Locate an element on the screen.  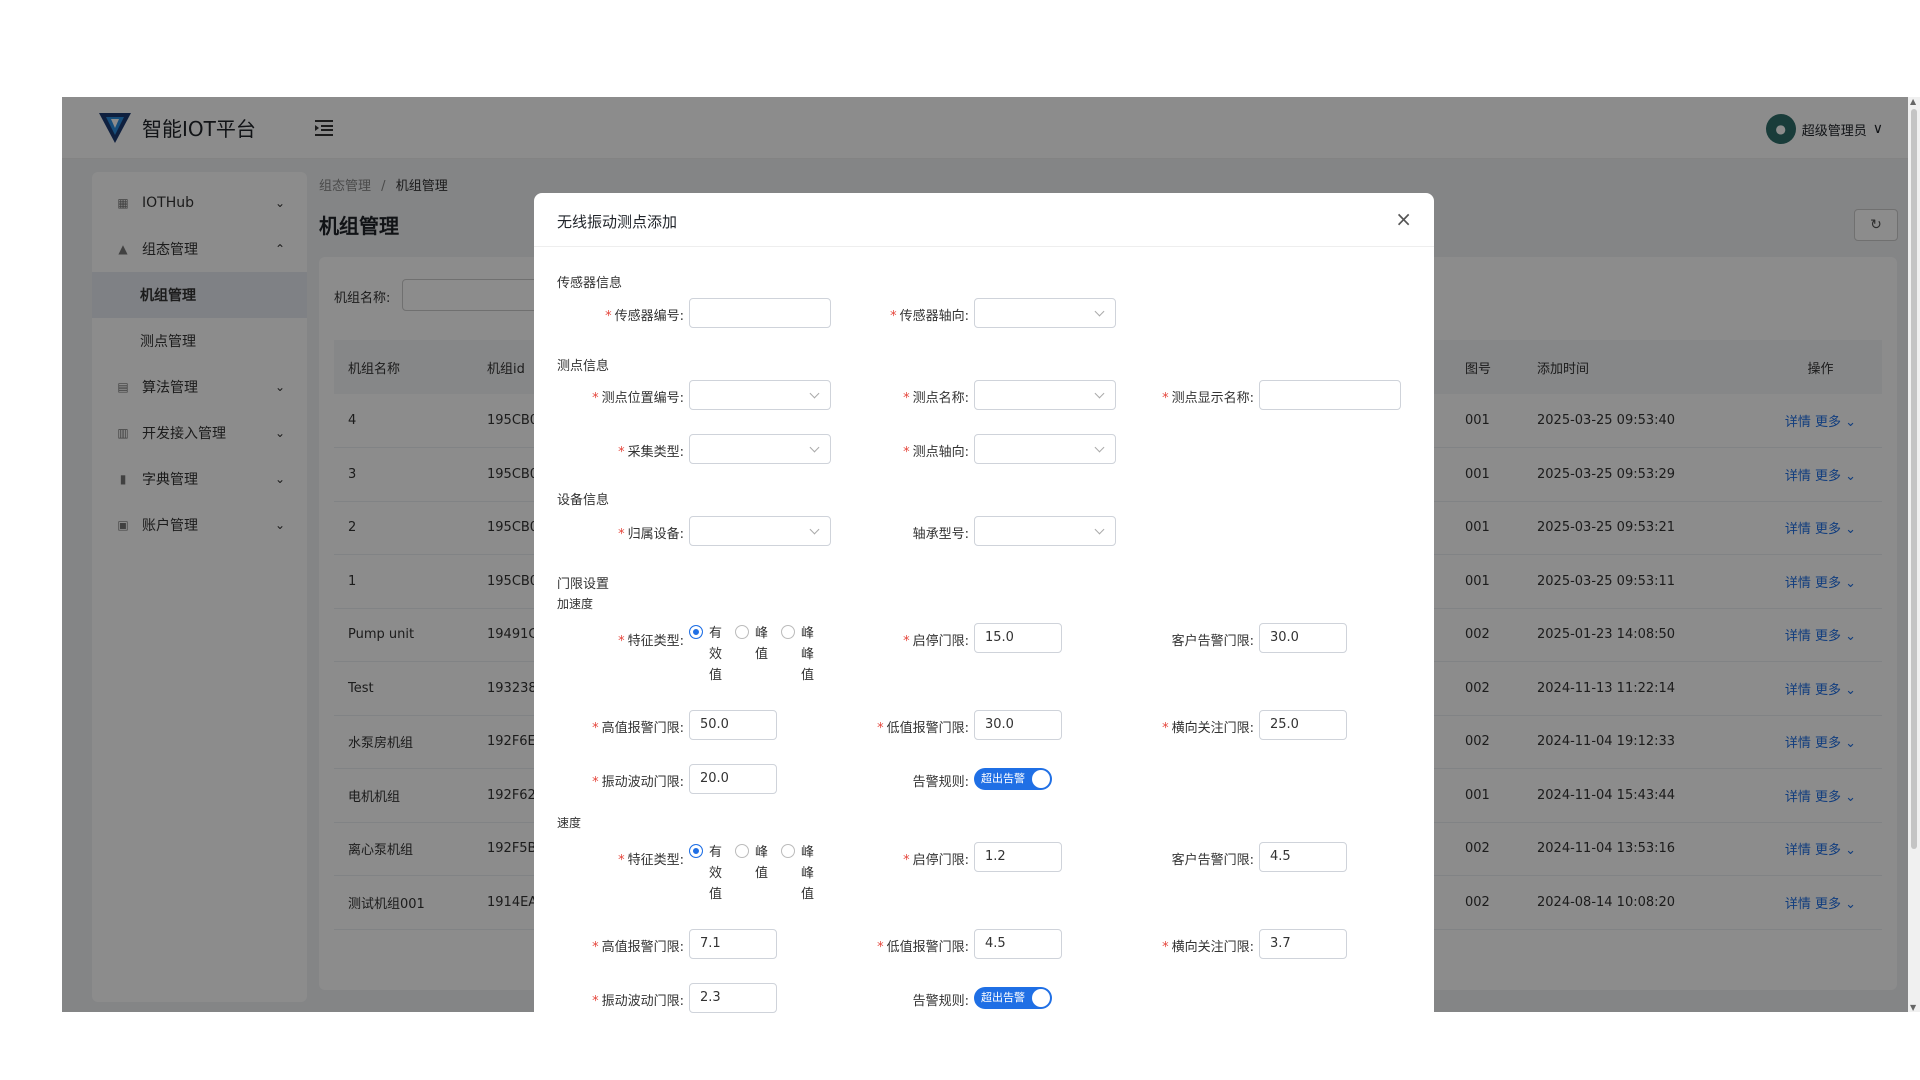
point-name-select is located at coordinates (1045, 395).